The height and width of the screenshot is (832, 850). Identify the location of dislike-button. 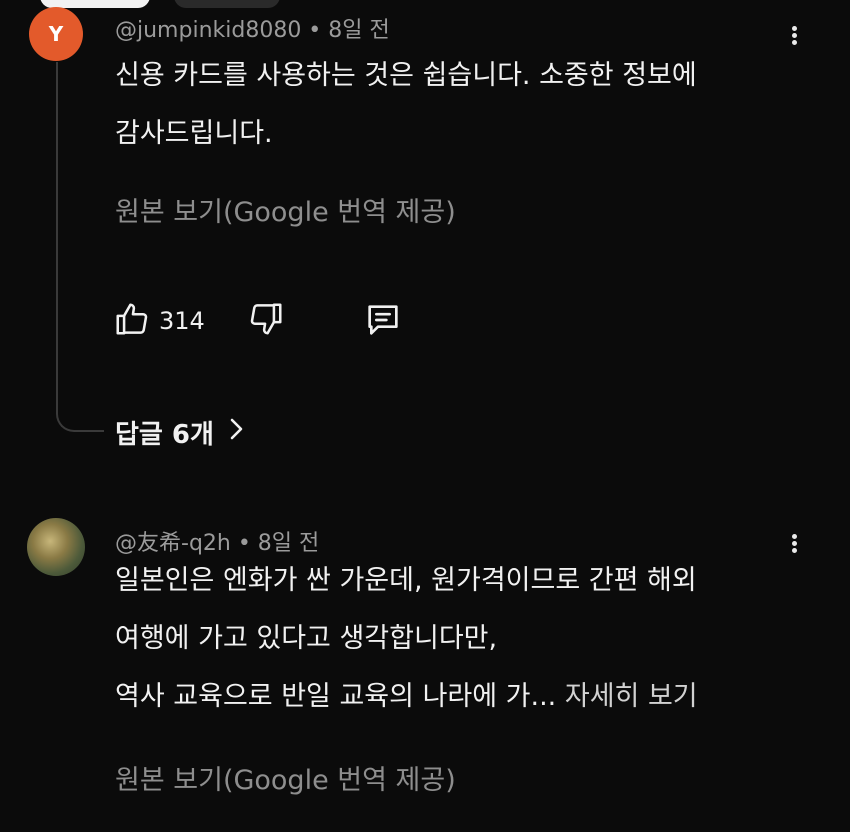
(266, 321).